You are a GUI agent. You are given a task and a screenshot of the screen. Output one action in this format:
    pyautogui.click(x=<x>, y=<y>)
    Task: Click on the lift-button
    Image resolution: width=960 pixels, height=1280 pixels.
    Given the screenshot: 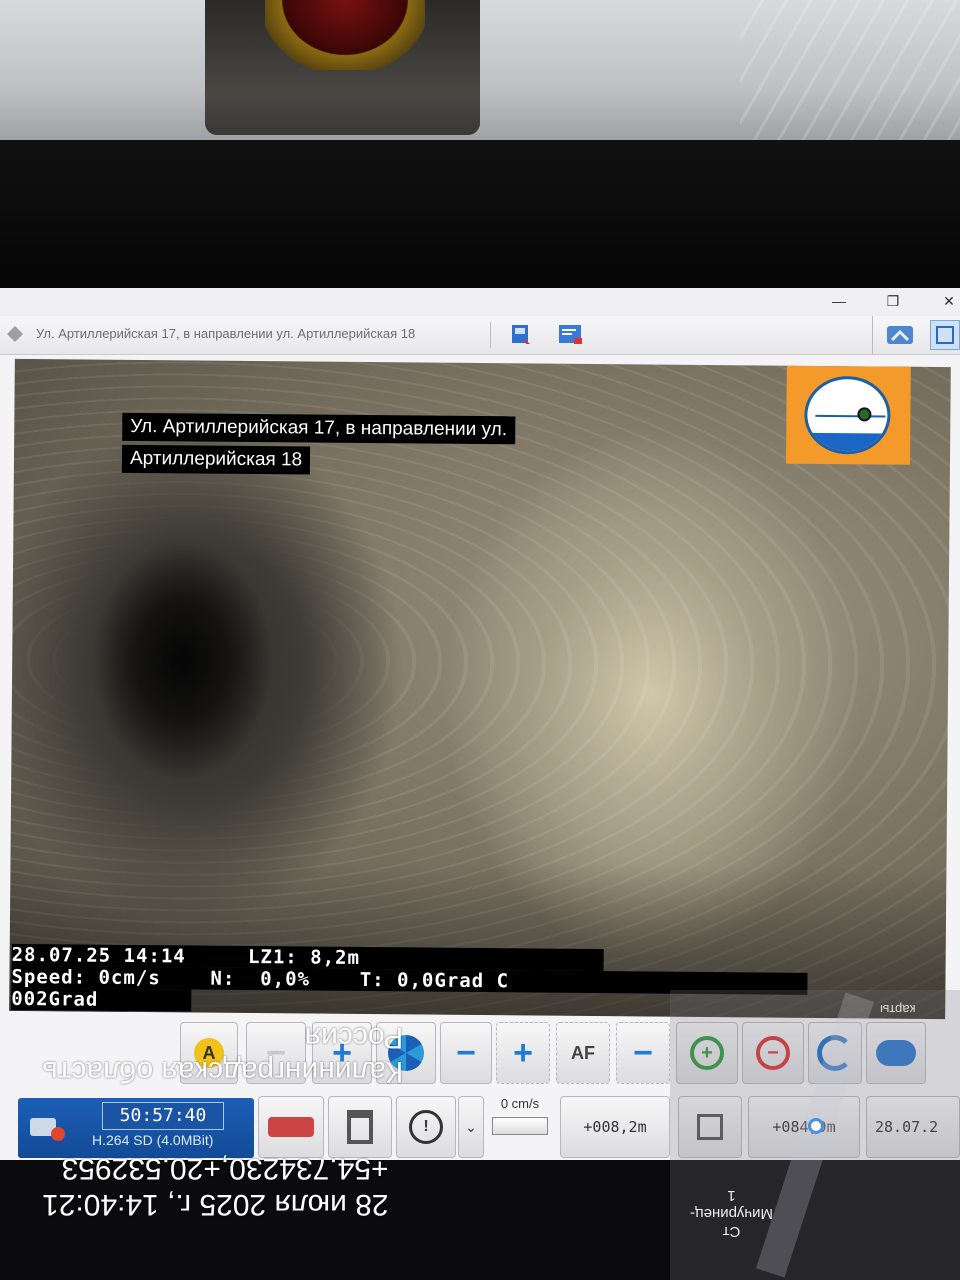 What is the action you would take?
    pyautogui.click(x=360, y=1127)
    